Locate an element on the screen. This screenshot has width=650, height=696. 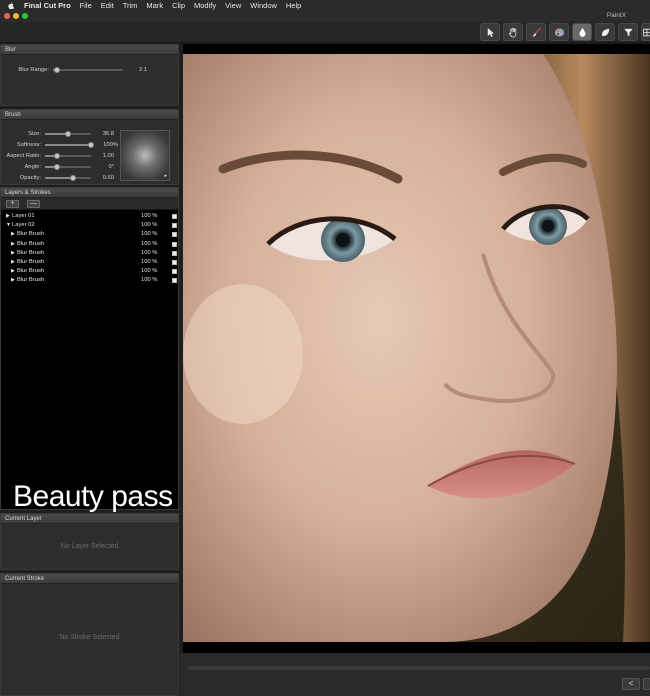
no-stroke-message: No Stroke Selected is located at coordinates (89, 637).